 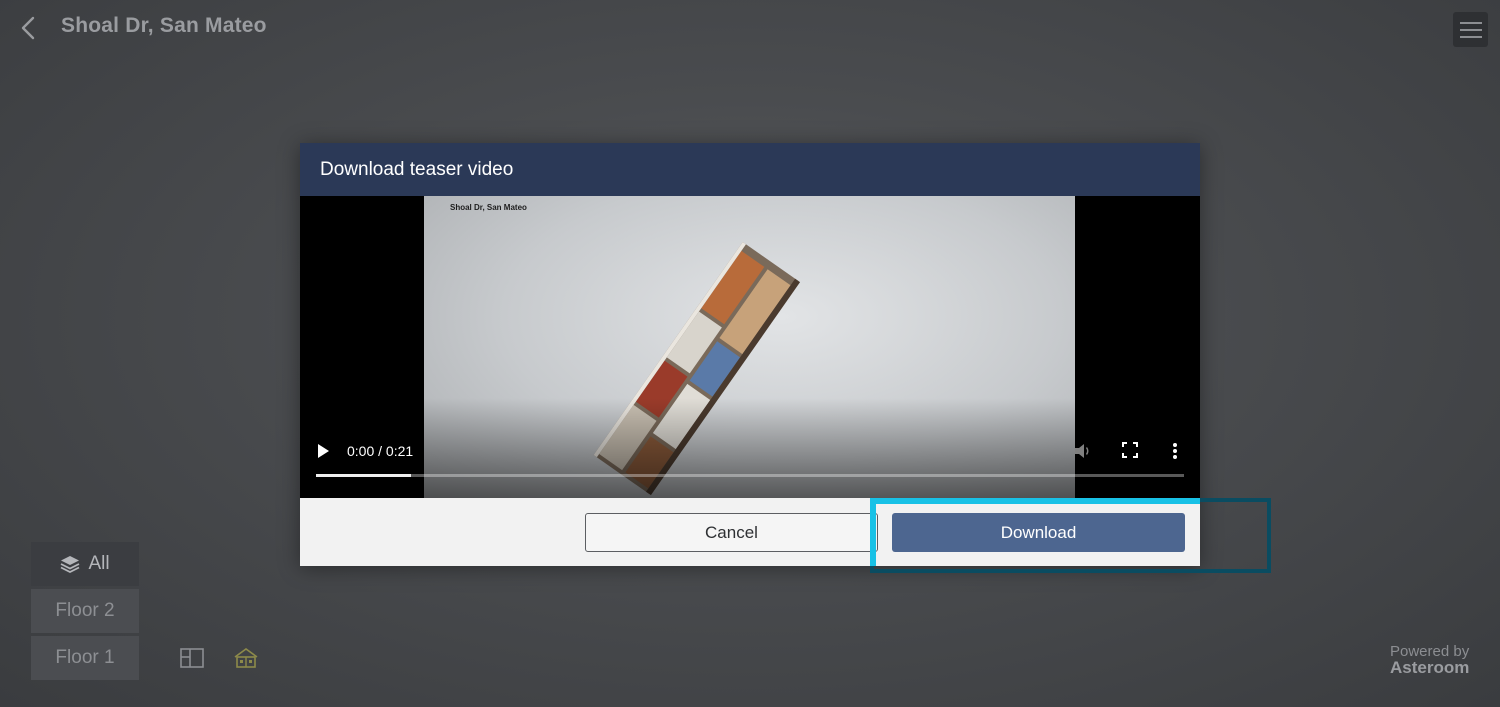 What do you see at coordinates (1175, 451) in the screenshot?
I see `more-vertical-icon` at bounding box center [1175, 451].